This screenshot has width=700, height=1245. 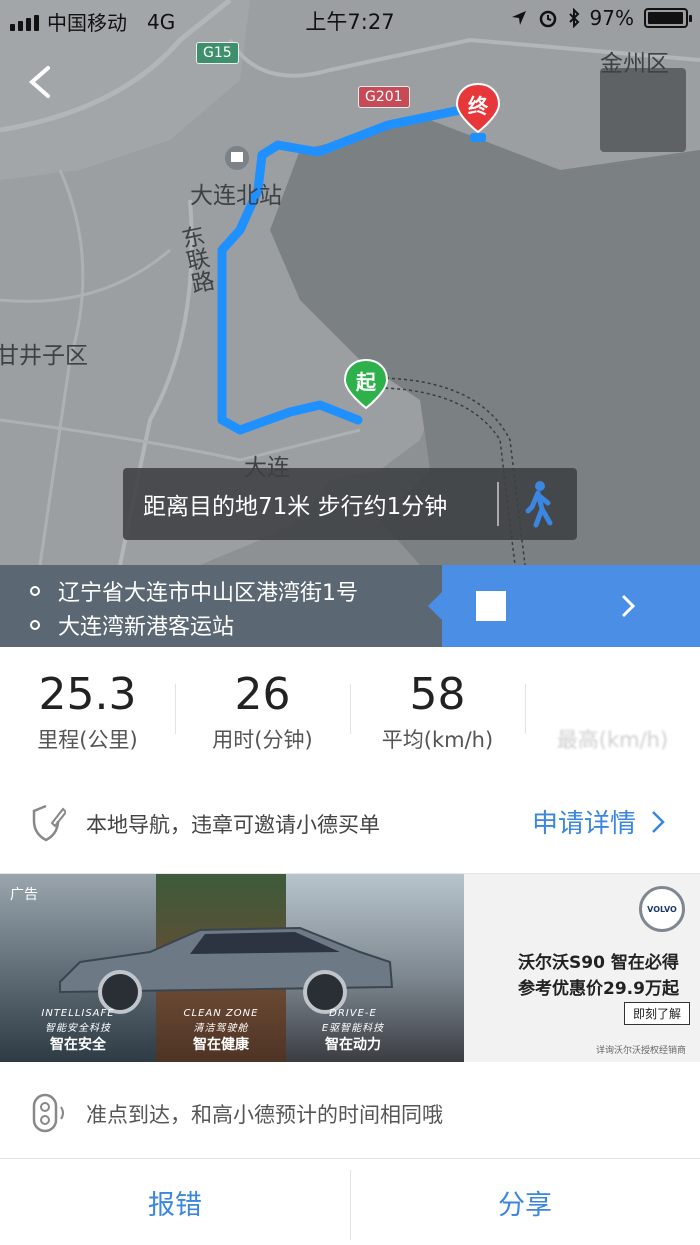 What do you see at coordinates (573, 18) in the screenshot?
I see `bluetooth-icon` at bounding box center [573, 18].